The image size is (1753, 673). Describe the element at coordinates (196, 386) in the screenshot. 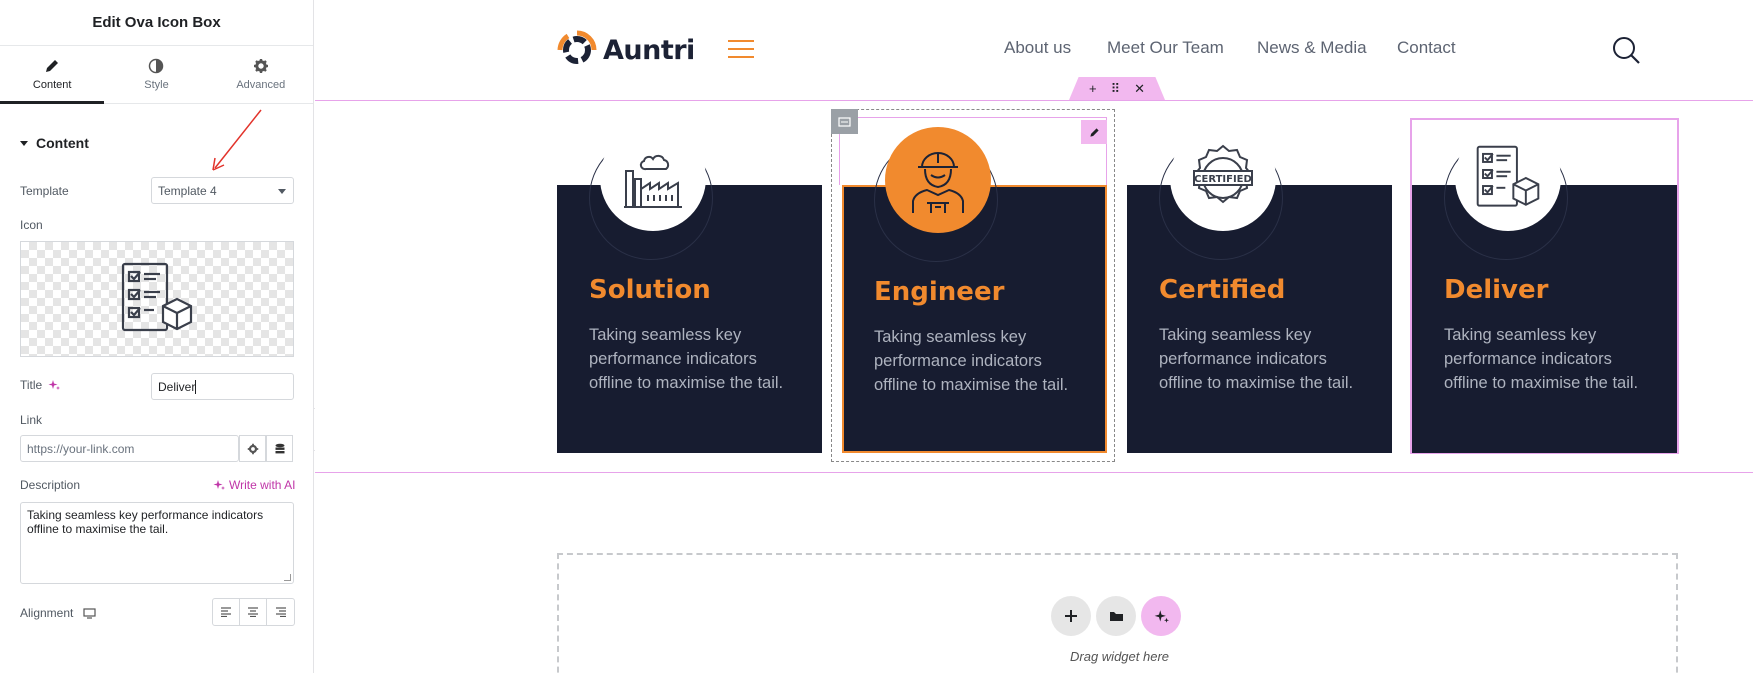

I see `text-cursor` at that location.